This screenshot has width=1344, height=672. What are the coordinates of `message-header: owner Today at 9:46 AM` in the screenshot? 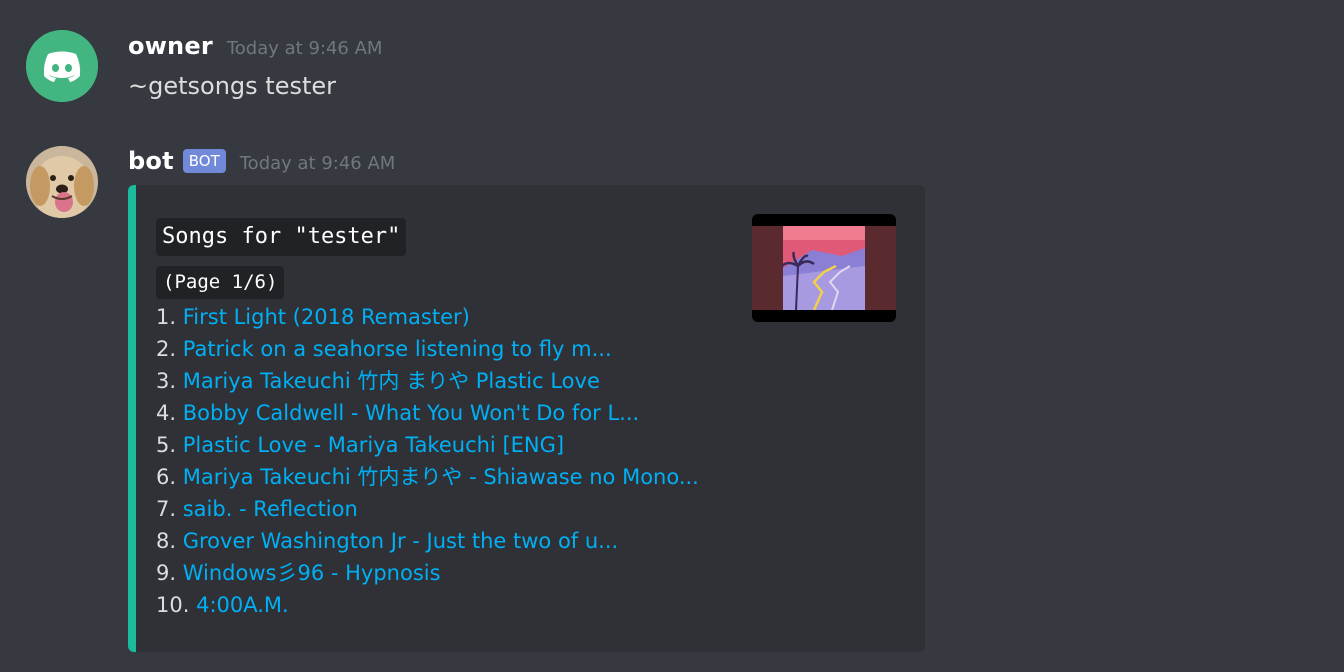 It's located at (255, 46).